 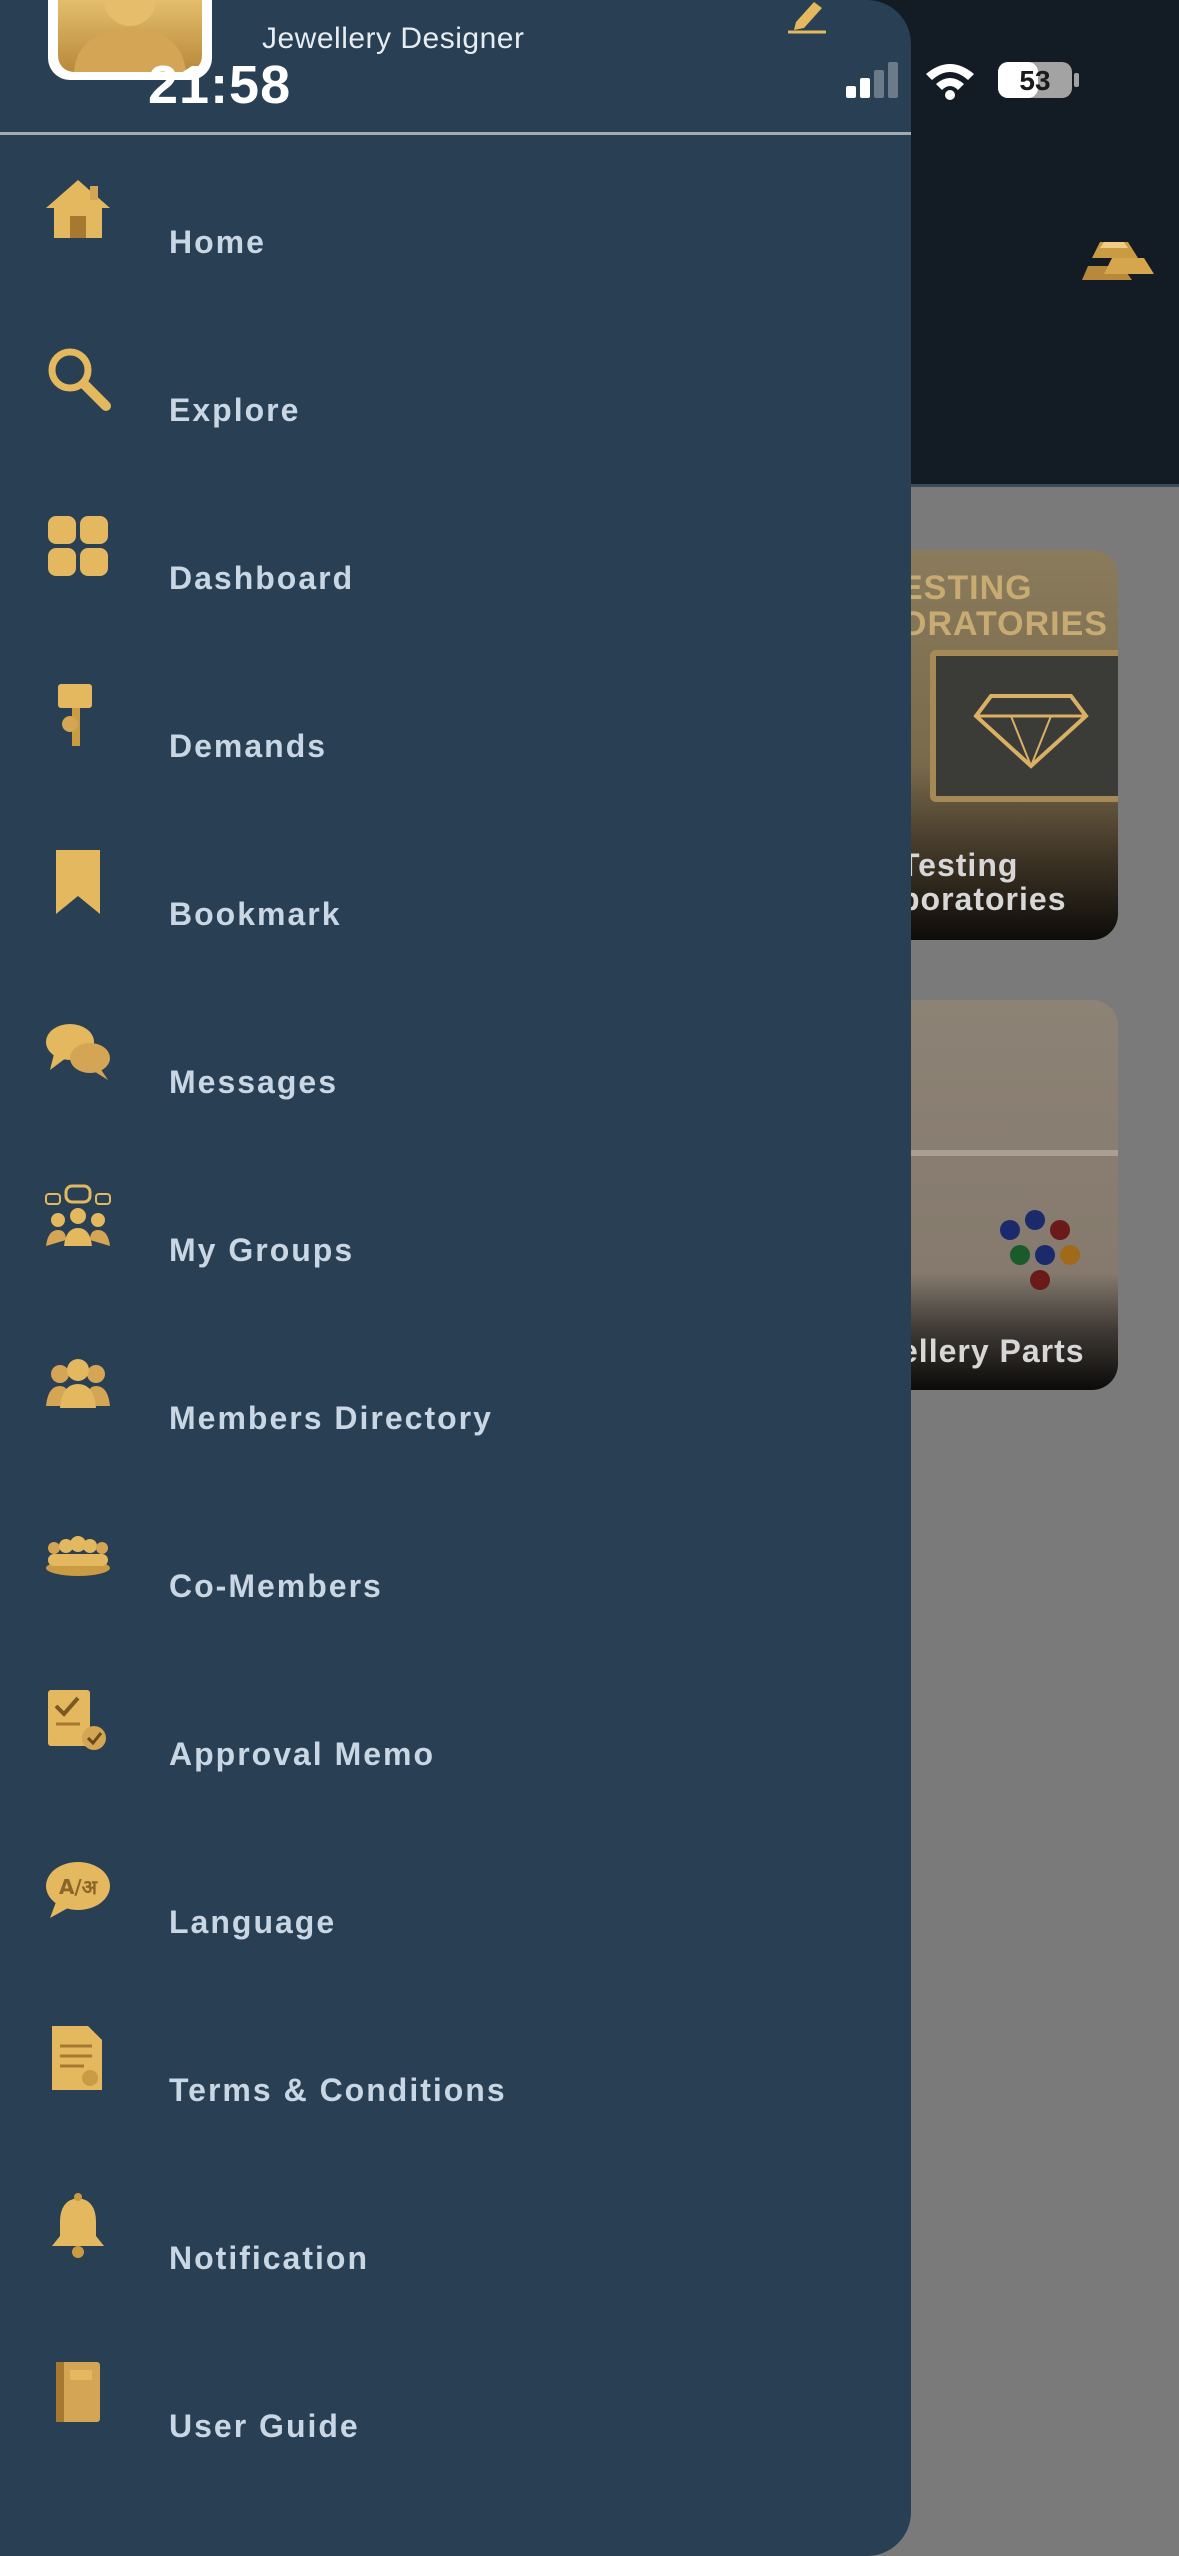 I want to click on menu-item-explore: Explore, so click(x=455, y=378).